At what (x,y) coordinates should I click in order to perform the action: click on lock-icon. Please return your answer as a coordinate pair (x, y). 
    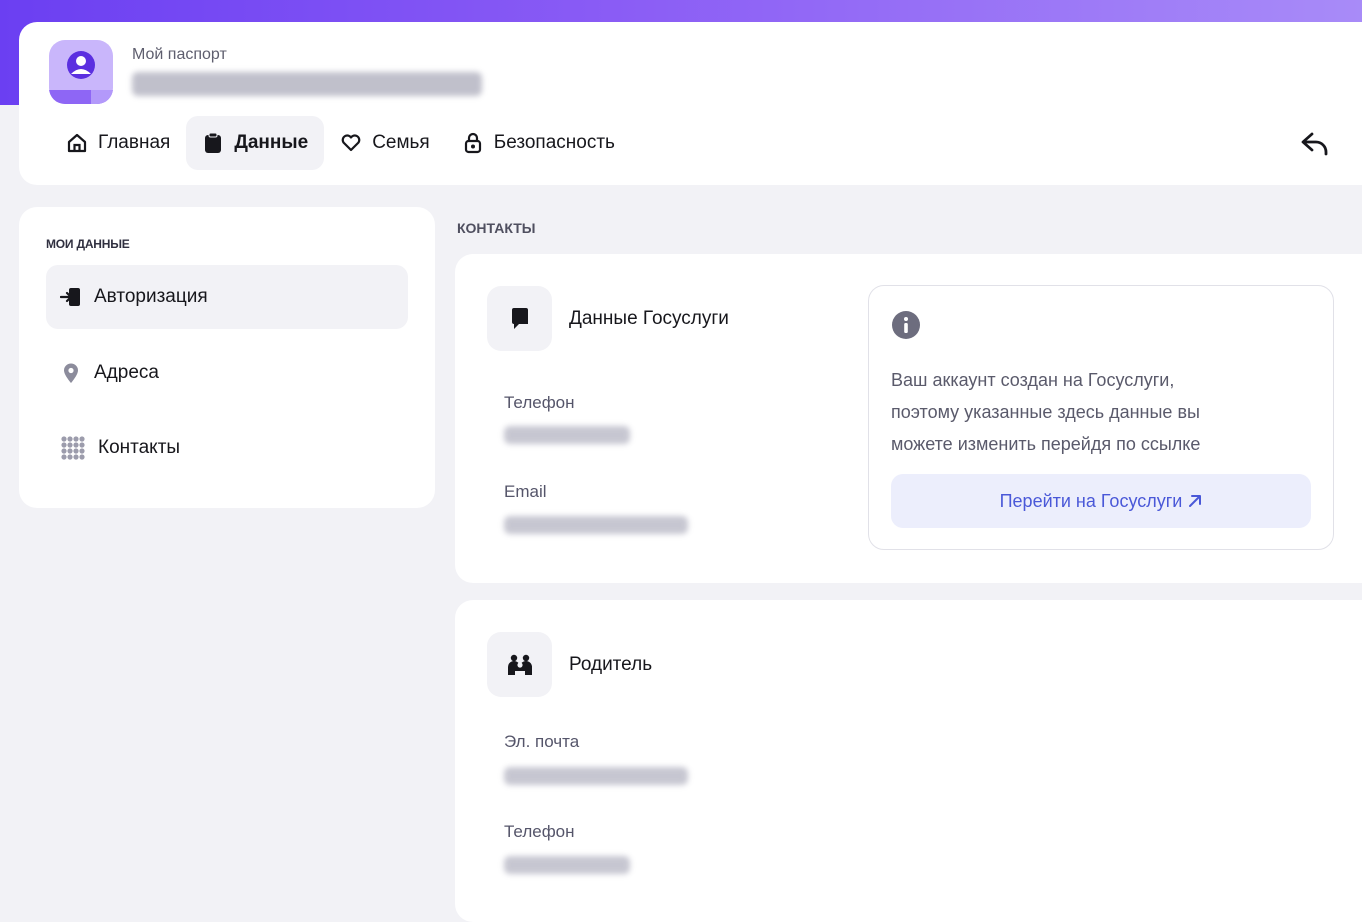
    Looking at the image, I should click on (472, 143).